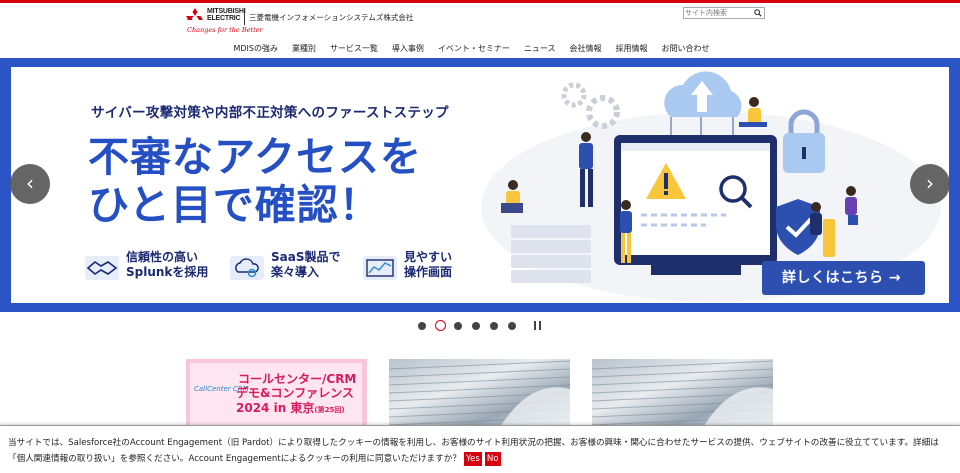  I want to click on nav-item-events: イベント・セミナー, so click(474, 50).